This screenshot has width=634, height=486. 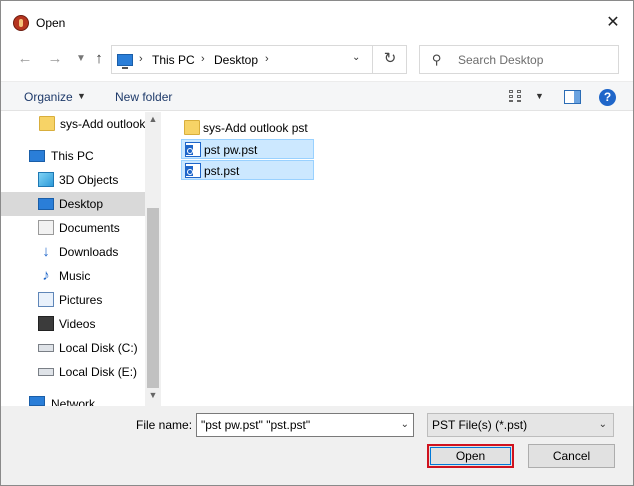 I want to click on sidebar-item-3d-objects: 3D Objects, so click(x=73, y=180).